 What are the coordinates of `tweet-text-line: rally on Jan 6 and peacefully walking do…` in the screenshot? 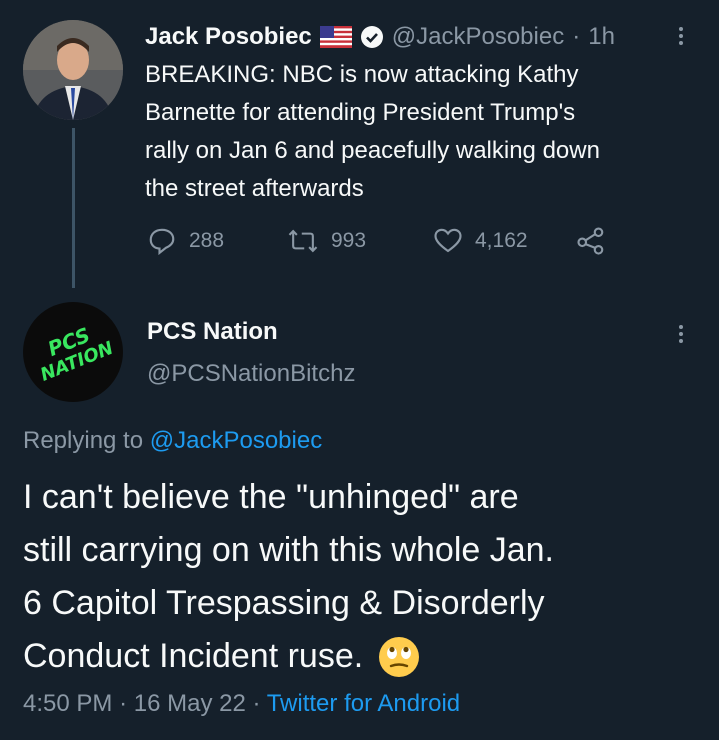 It's located at (372, 150).